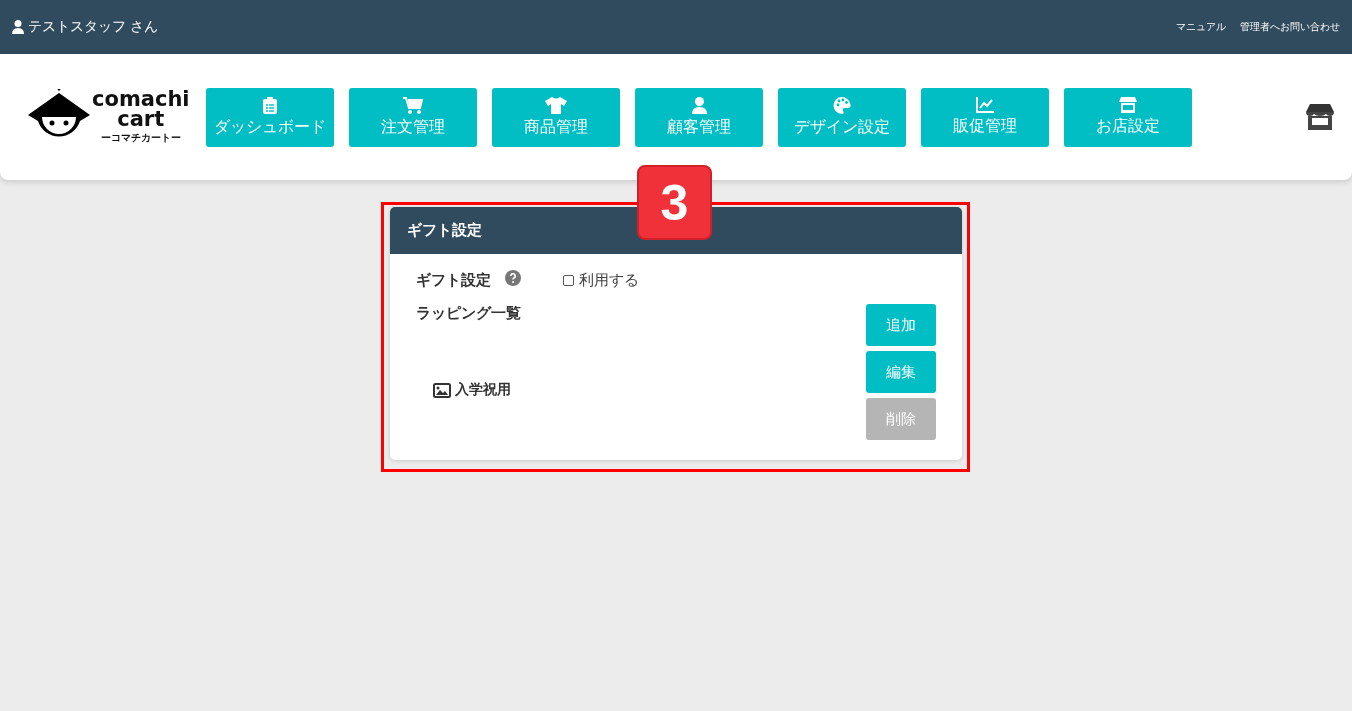 Image resolution: width=1352 pixels, height=711 pixels. Describe the element at coordinates (483, 390) in the screenshot. I see `wrapping-name: 入学祝用` at that location.